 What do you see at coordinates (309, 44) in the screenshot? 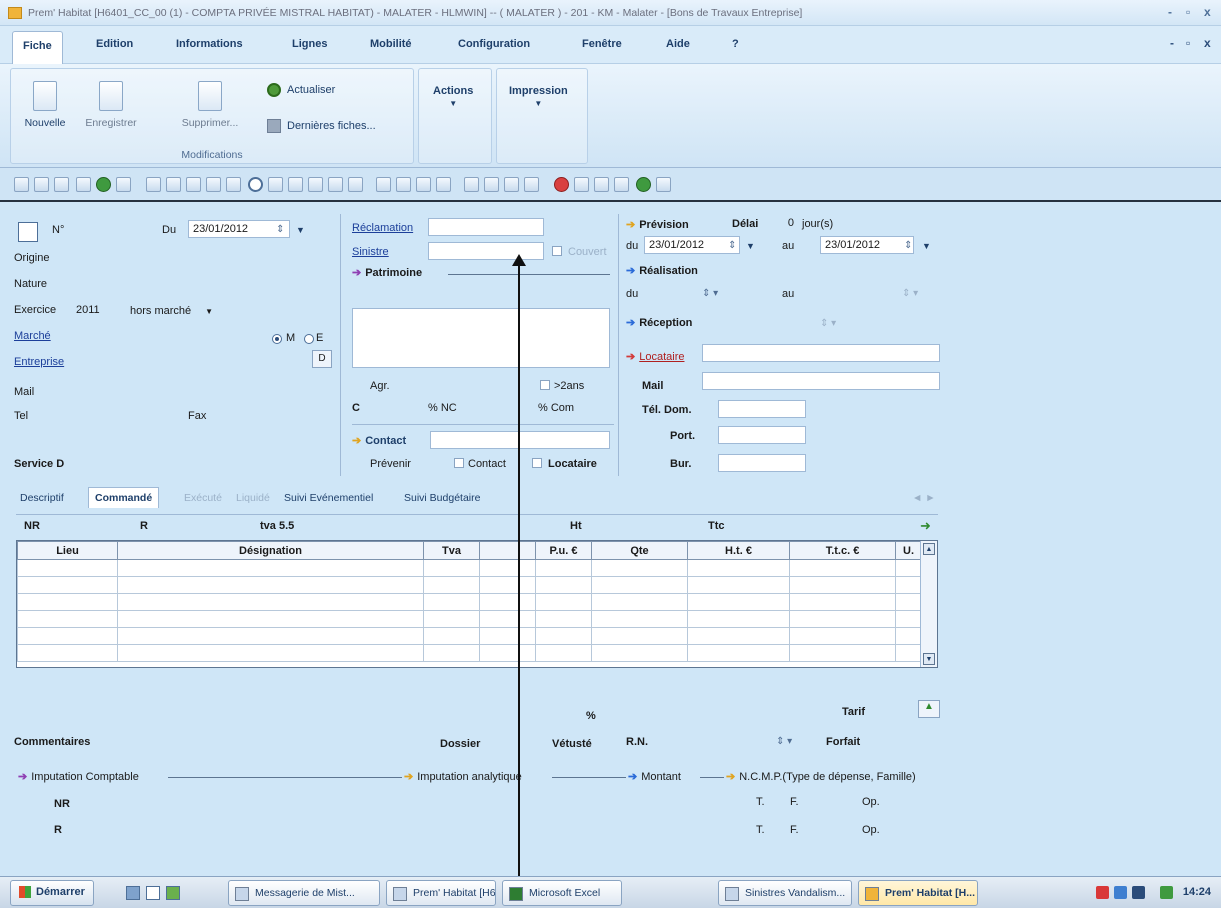
I see `menu-lignes: Lignes` at bounding box center [309, 44].